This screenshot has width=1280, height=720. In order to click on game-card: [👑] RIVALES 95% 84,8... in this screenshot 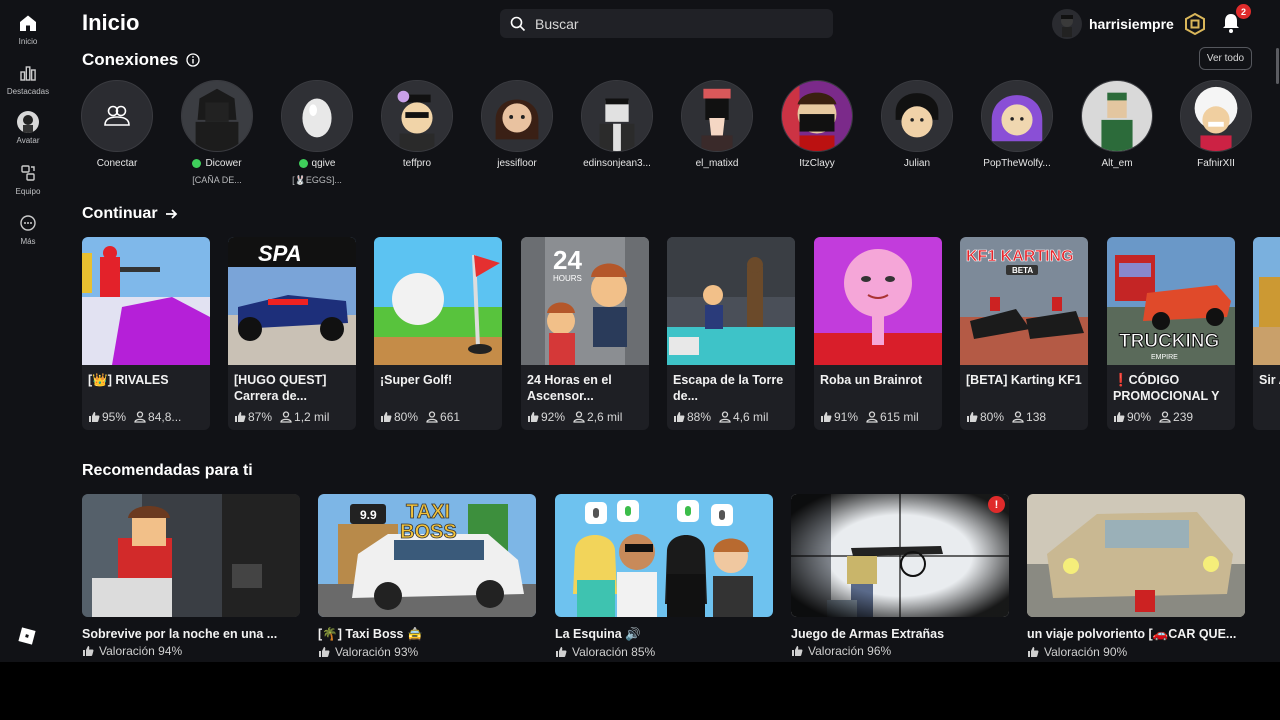, I will do `click(146, 333)`.